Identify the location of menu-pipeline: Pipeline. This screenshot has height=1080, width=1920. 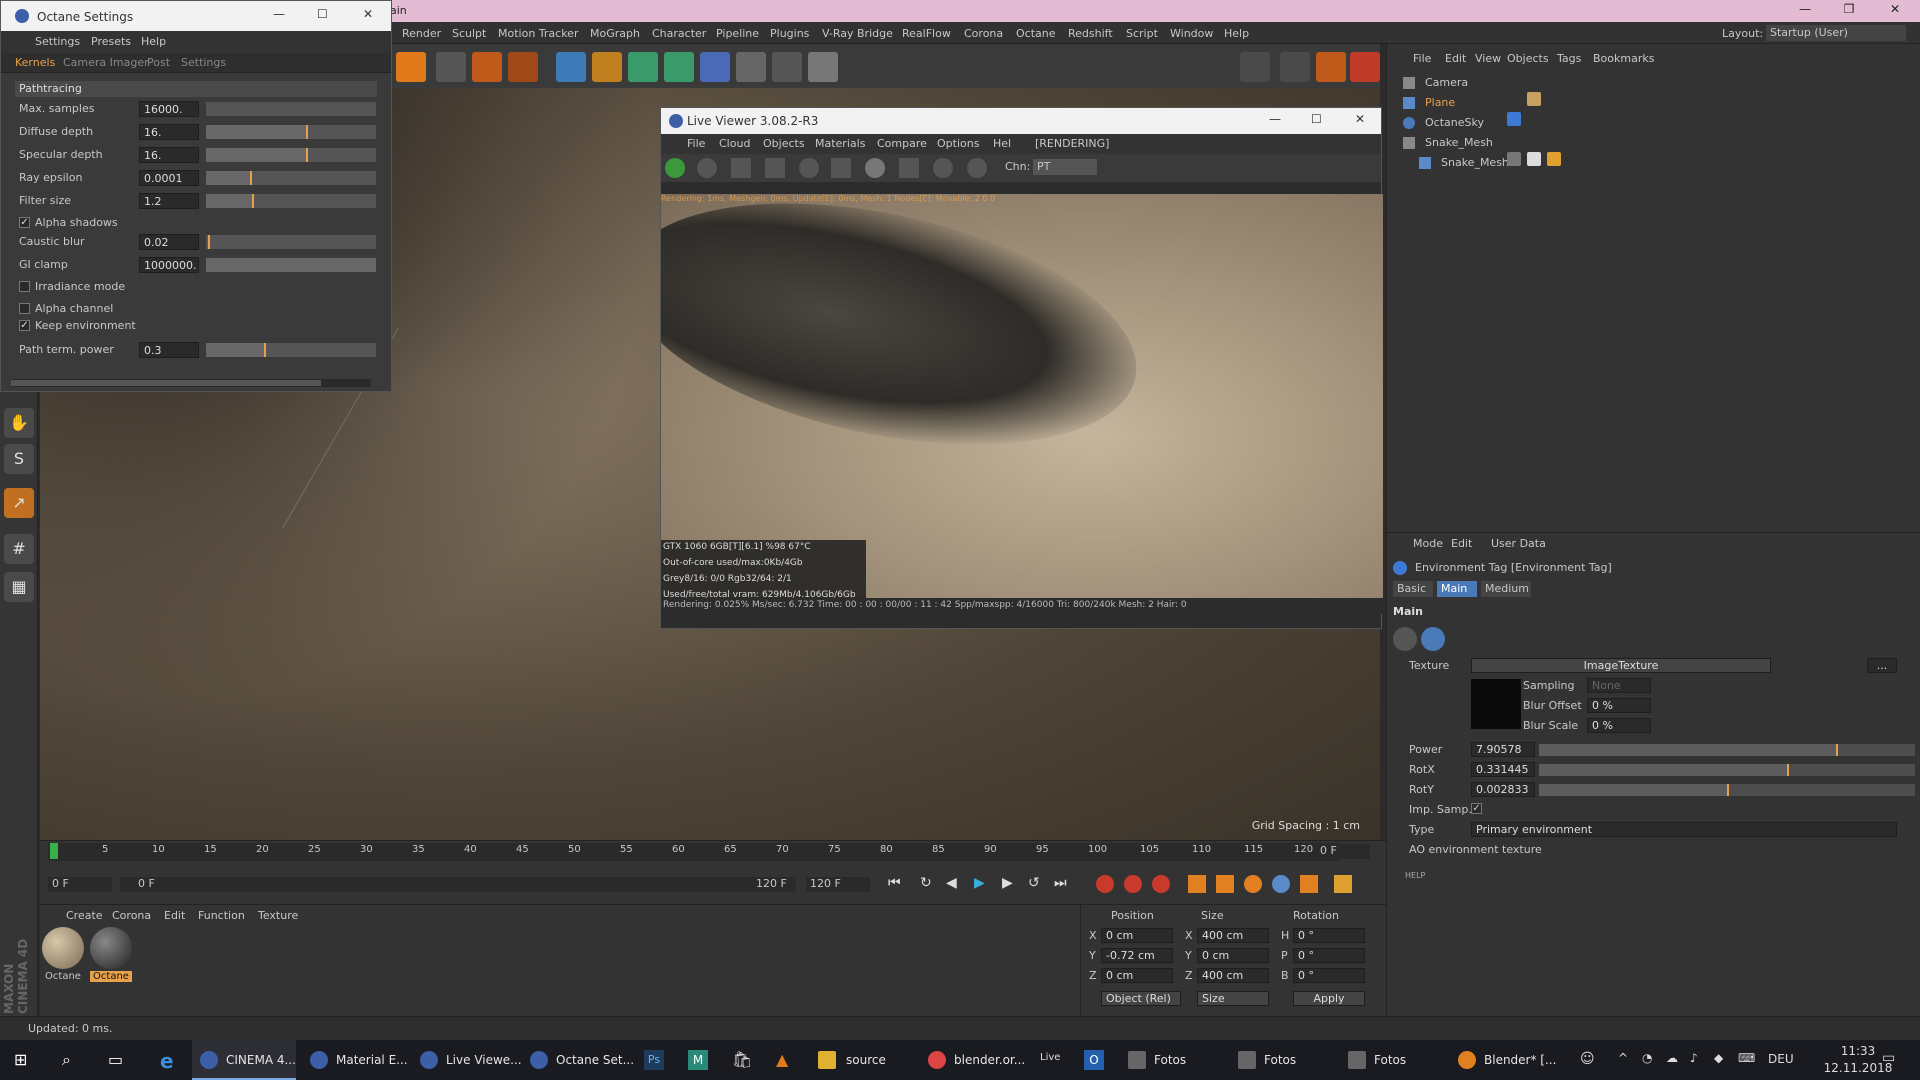
(737, 33).